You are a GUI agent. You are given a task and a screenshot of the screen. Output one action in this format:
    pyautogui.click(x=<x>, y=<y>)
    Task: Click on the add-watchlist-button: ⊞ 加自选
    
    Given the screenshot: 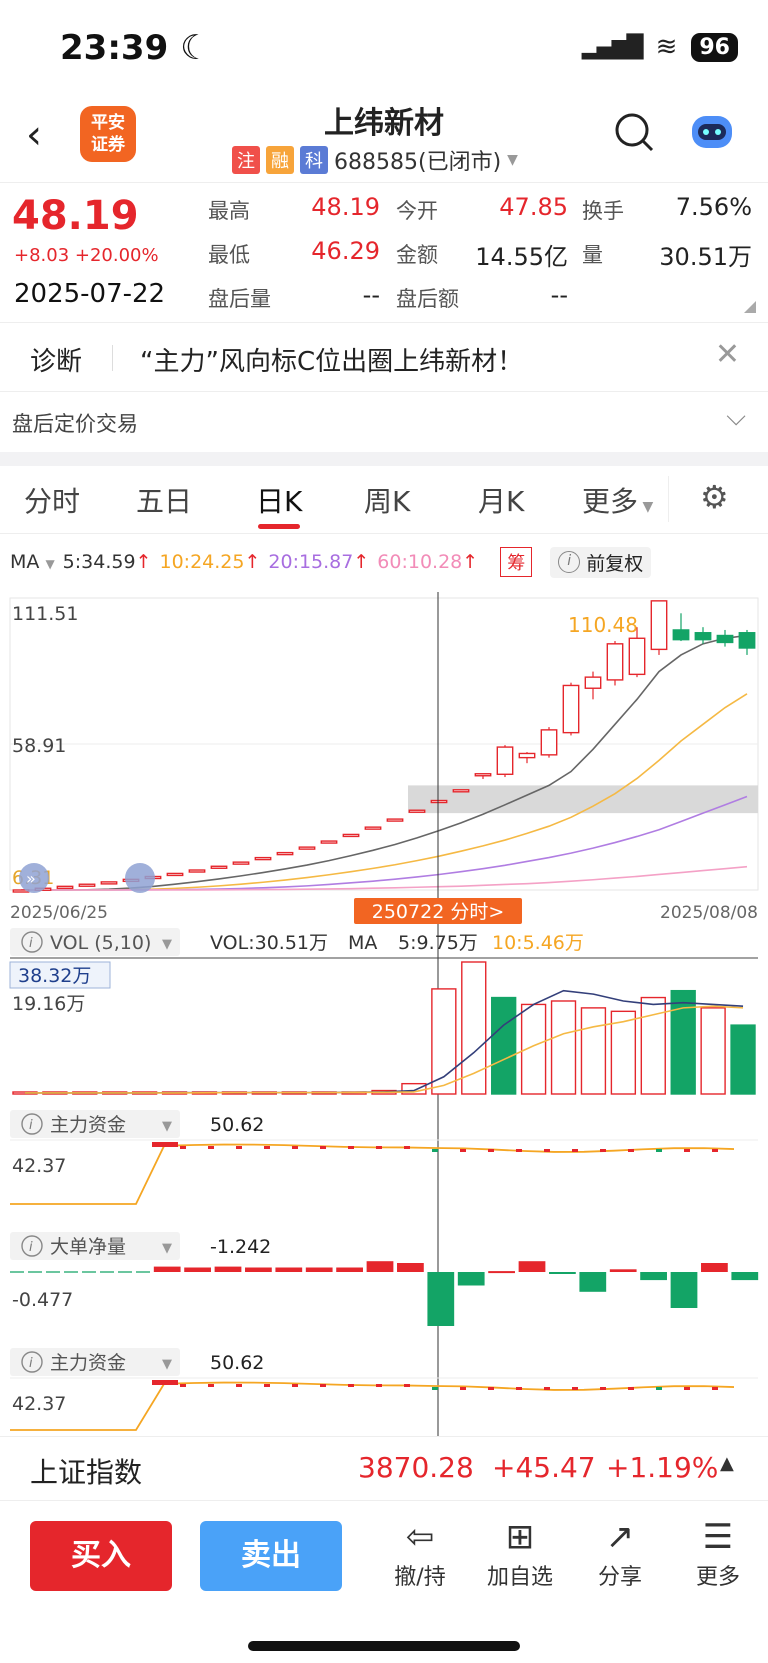 What is the action you would take?
    pyautogui.click(x=520, y=1553)
    